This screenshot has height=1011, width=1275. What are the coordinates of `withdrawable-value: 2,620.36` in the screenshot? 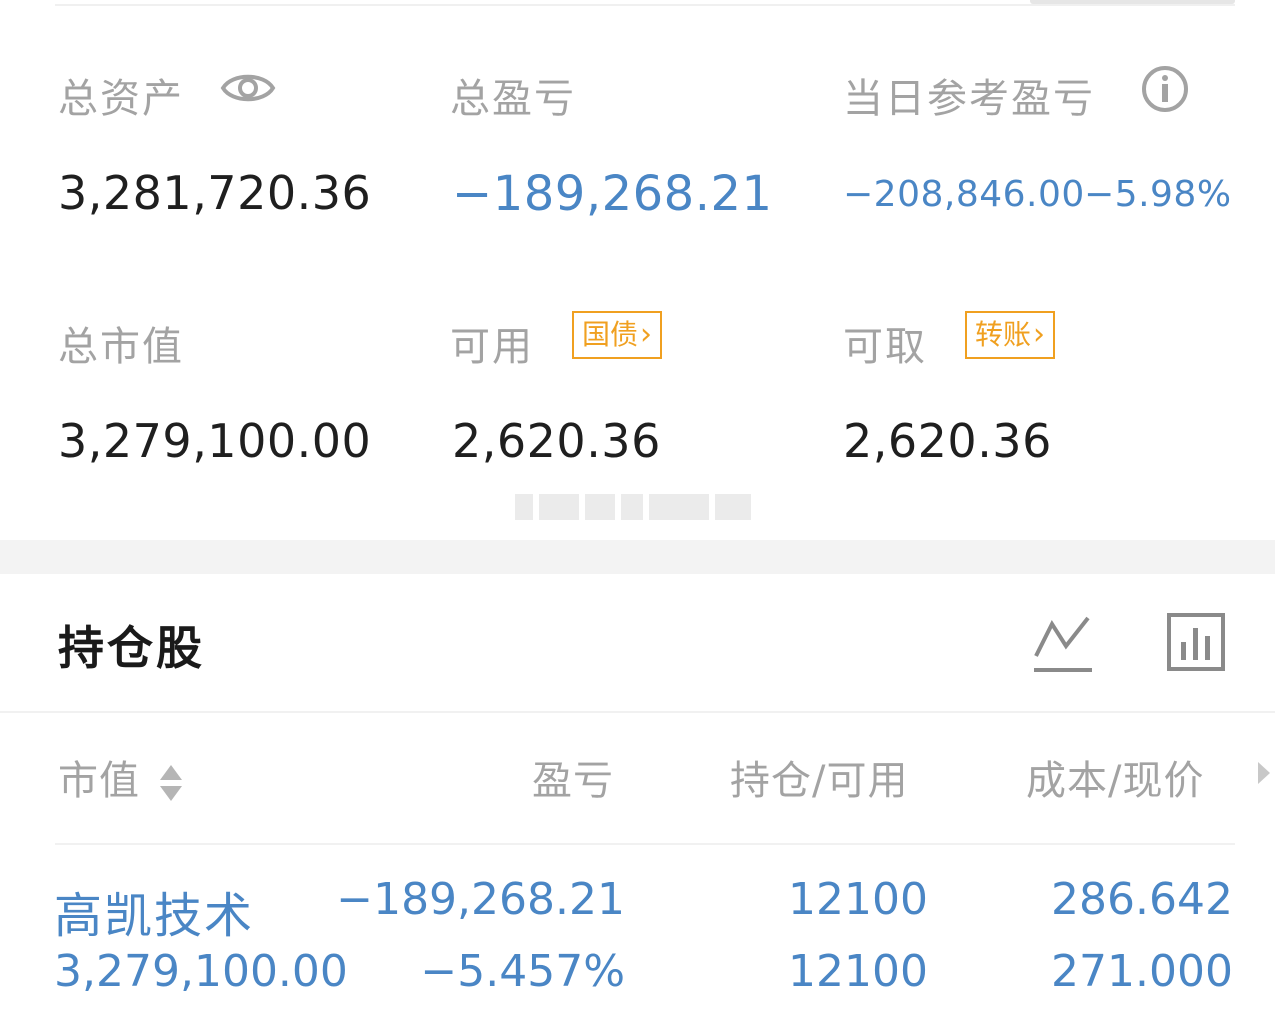 It's located at (947, 441).